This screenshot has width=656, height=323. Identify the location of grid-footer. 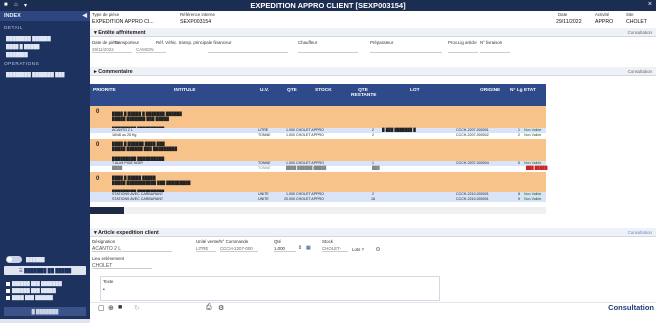
(318, 210).